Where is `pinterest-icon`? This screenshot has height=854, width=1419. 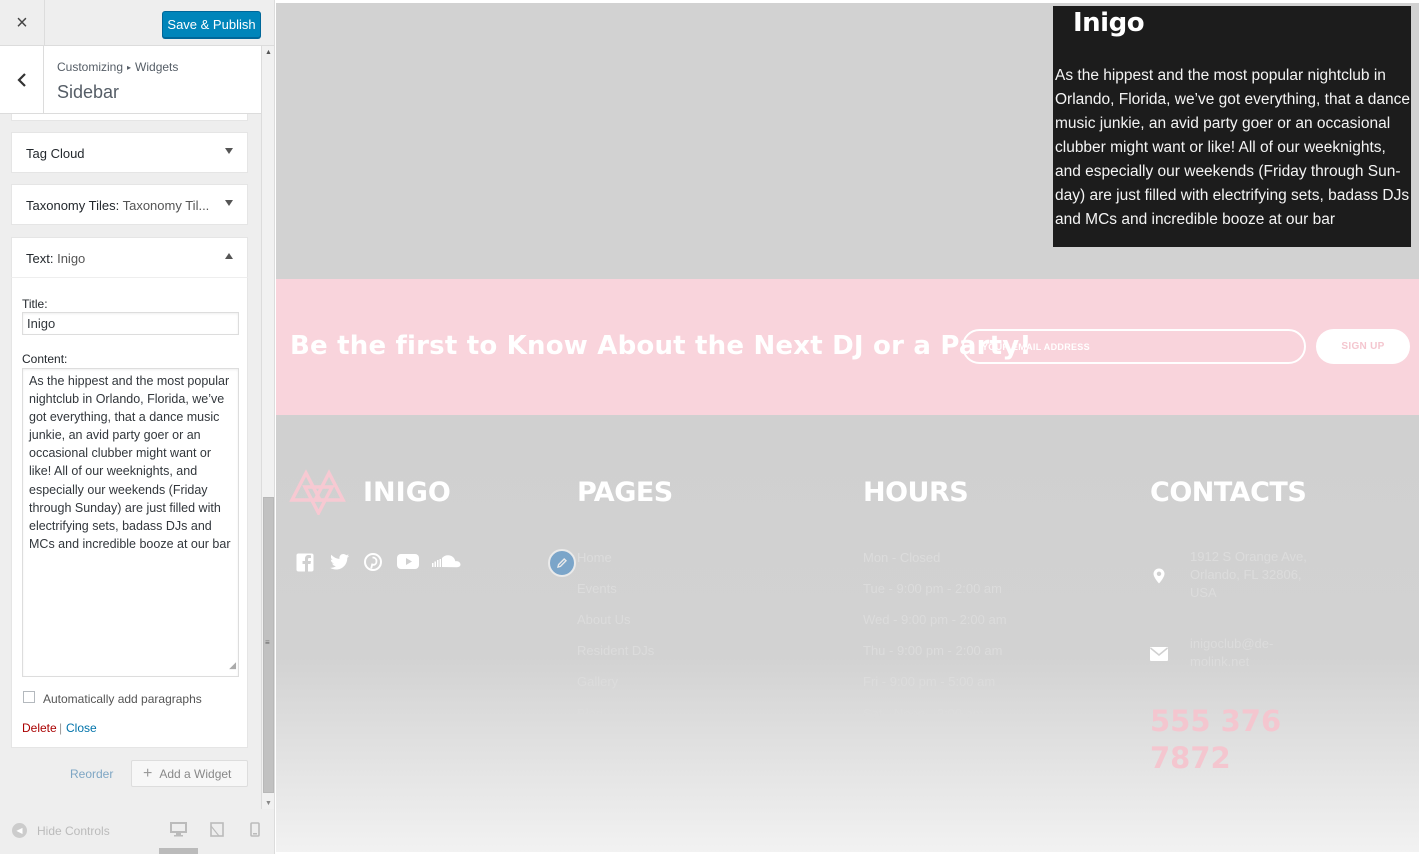
pinterest-icon is located at coordinates (373, 562).